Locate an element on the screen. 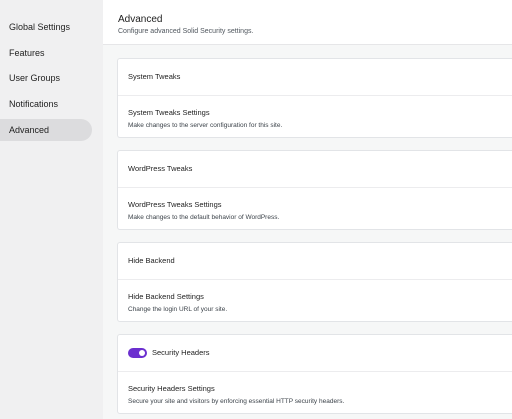  sidebar-item-global-settings: Global Settings is located at coordinates (46, 27).